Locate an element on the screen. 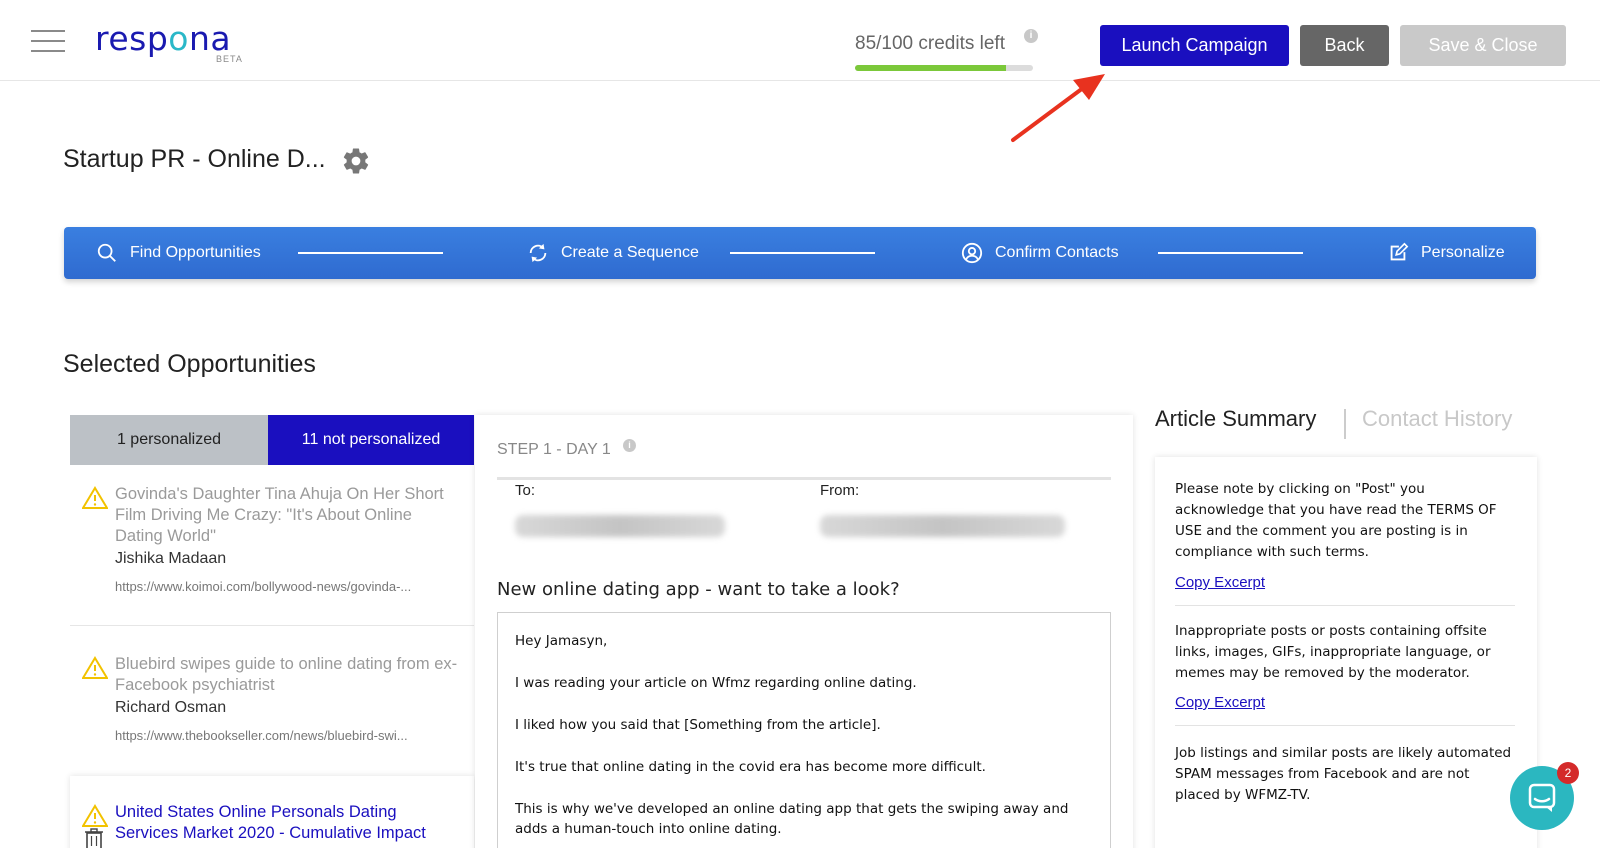 The image size is (1600, 848). tab-not-personalized: 11 not personalized is located at coordinates (371, 440).